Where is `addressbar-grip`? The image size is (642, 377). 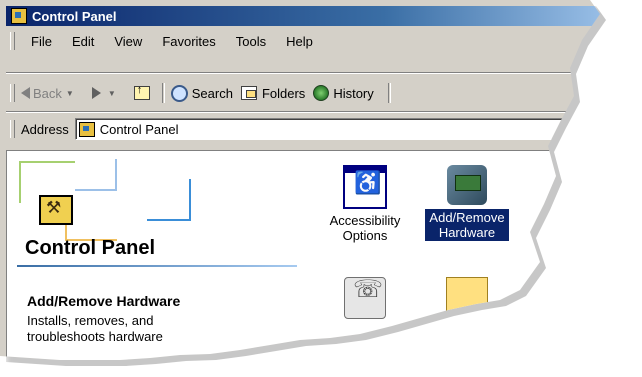 addressbar-grip is located at coordinates (12, 129).